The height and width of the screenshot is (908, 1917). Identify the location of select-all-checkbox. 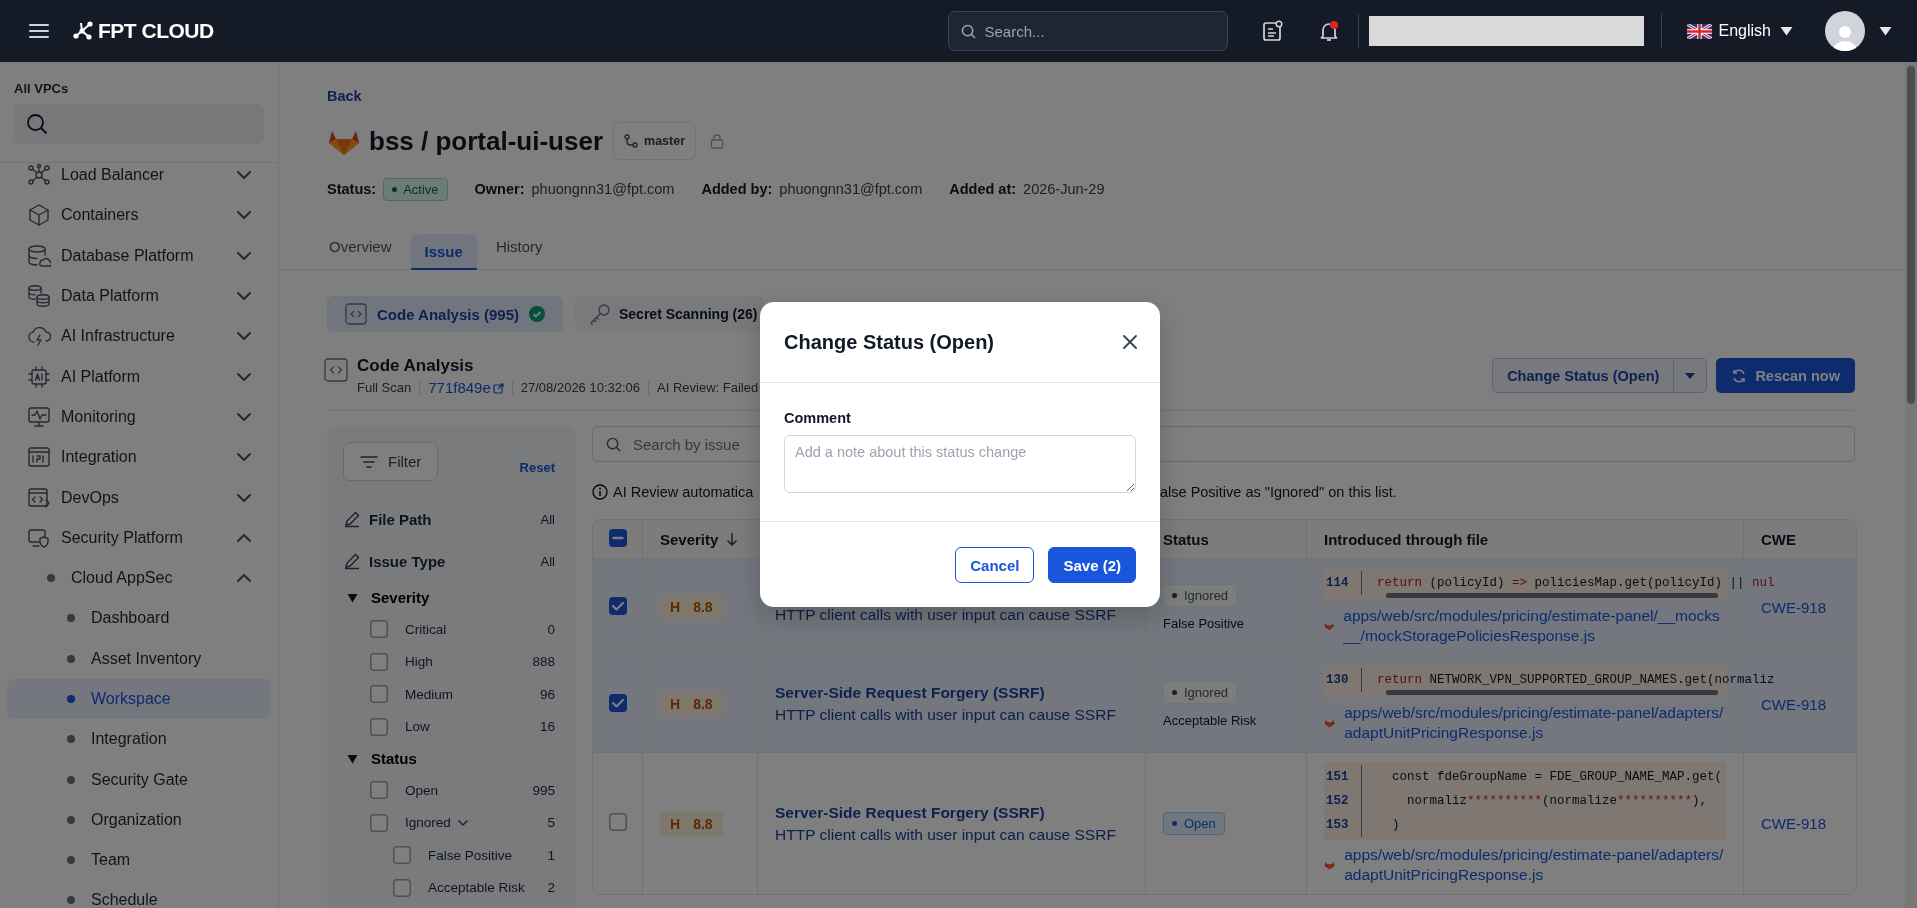
(617, 537).